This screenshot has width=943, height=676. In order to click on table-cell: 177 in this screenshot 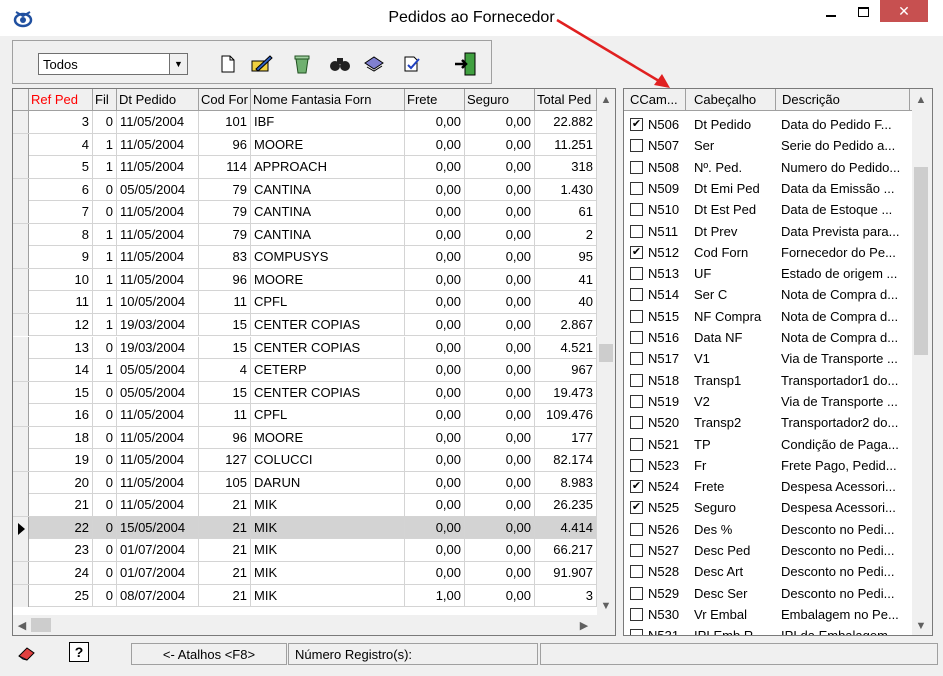, I will do `click(566, 437)`.